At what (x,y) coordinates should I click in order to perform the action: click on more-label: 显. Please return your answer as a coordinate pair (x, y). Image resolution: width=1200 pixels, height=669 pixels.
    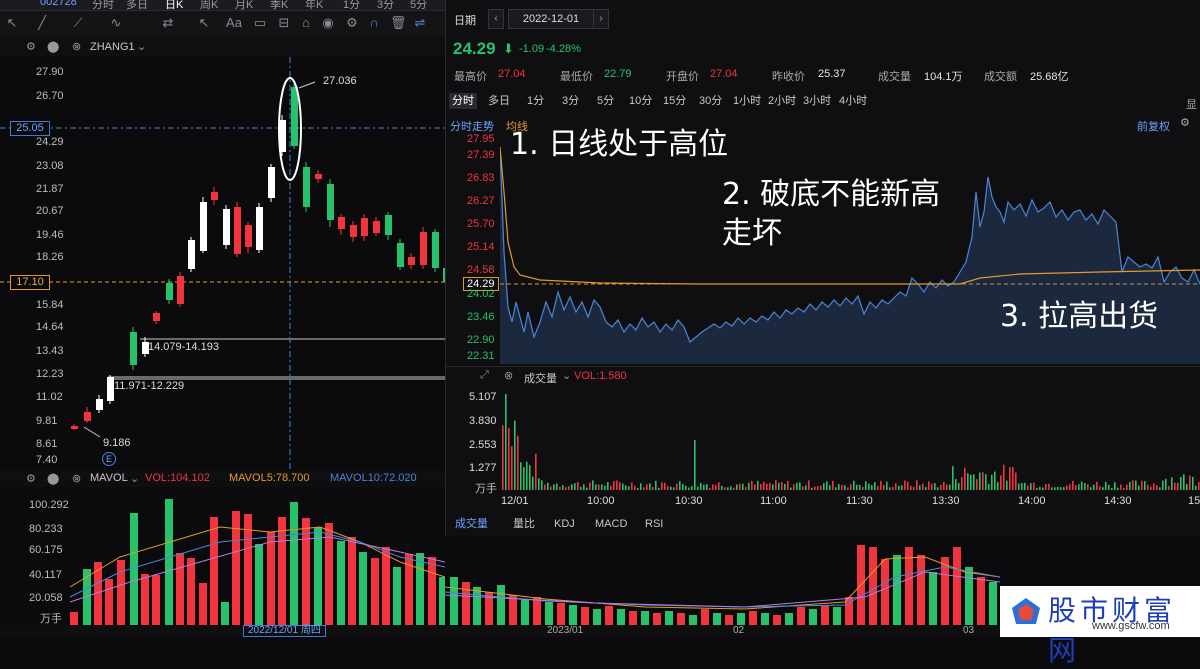
    Looking at the image, I should click on (1191, 104).